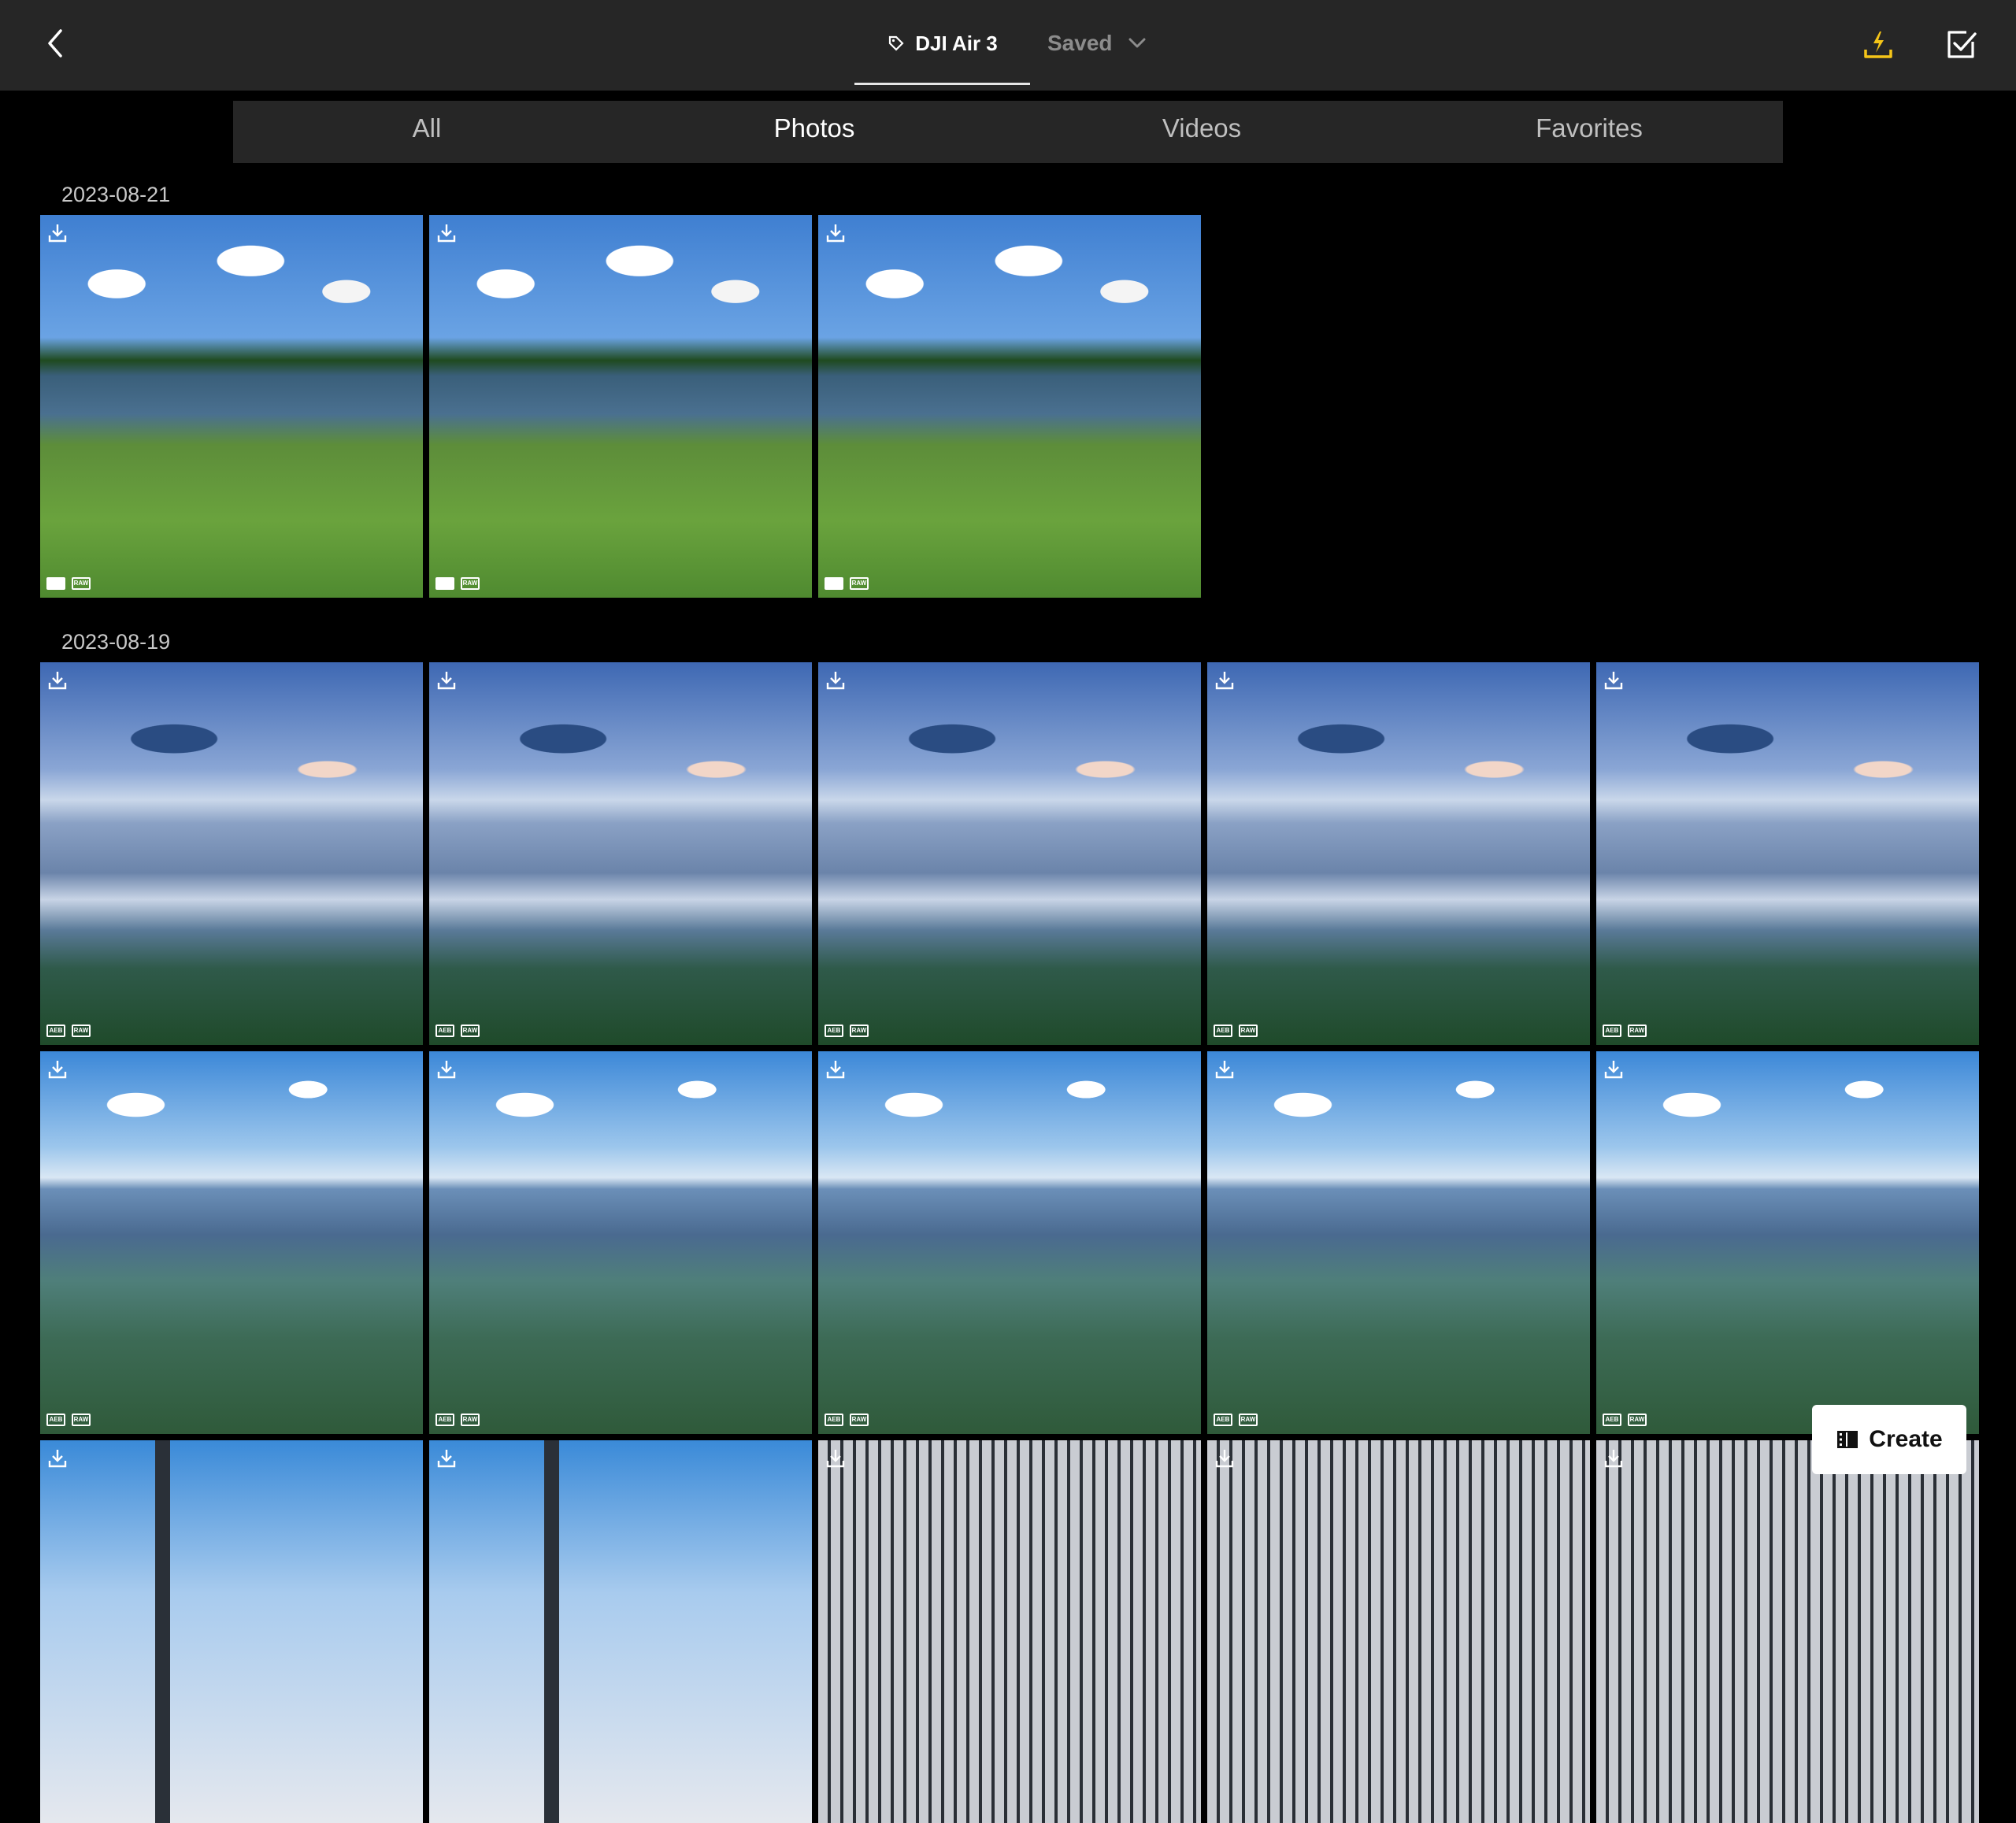 This screenshot has width=2016, height=1823. Describe the element at coordinates (1136, 43) in the screenshot. I see `chevron-down-icon` at that location.